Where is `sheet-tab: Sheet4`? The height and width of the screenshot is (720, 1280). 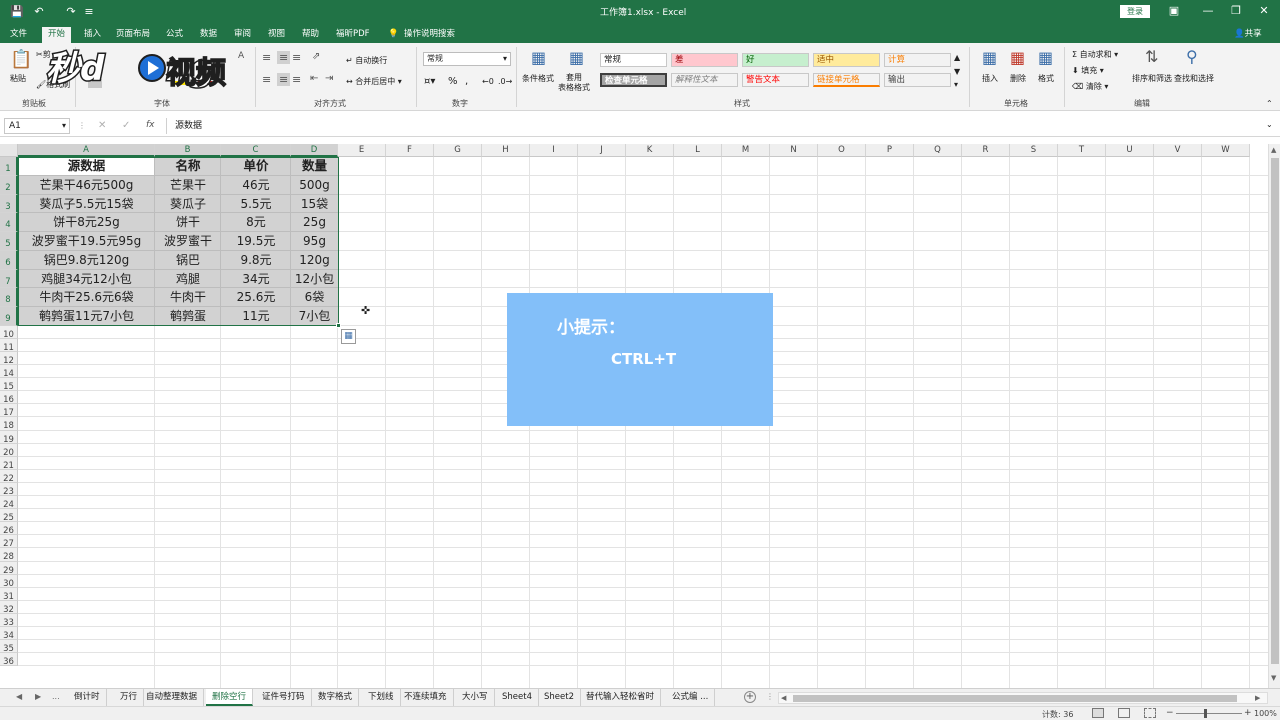 sheet-tab: Sheet4 is located at coordinates (517, 697).